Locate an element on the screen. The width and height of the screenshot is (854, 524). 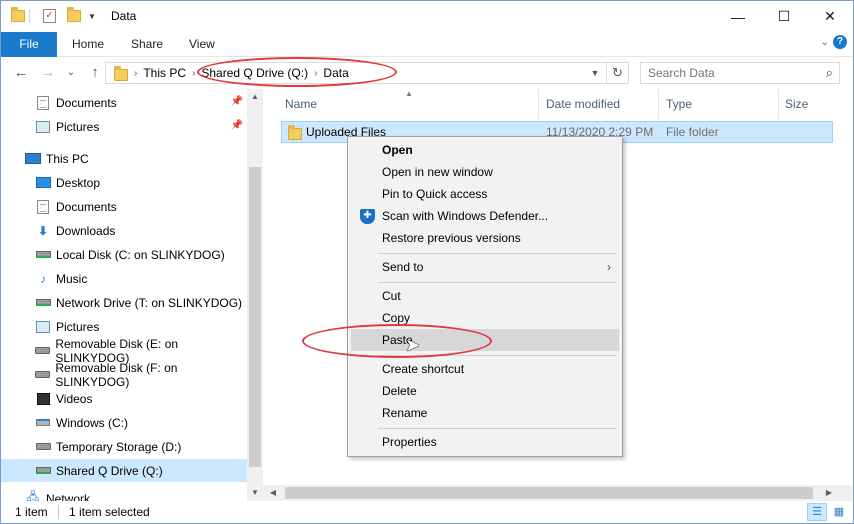
help-icon: ? is located at coordinates (840, 42).